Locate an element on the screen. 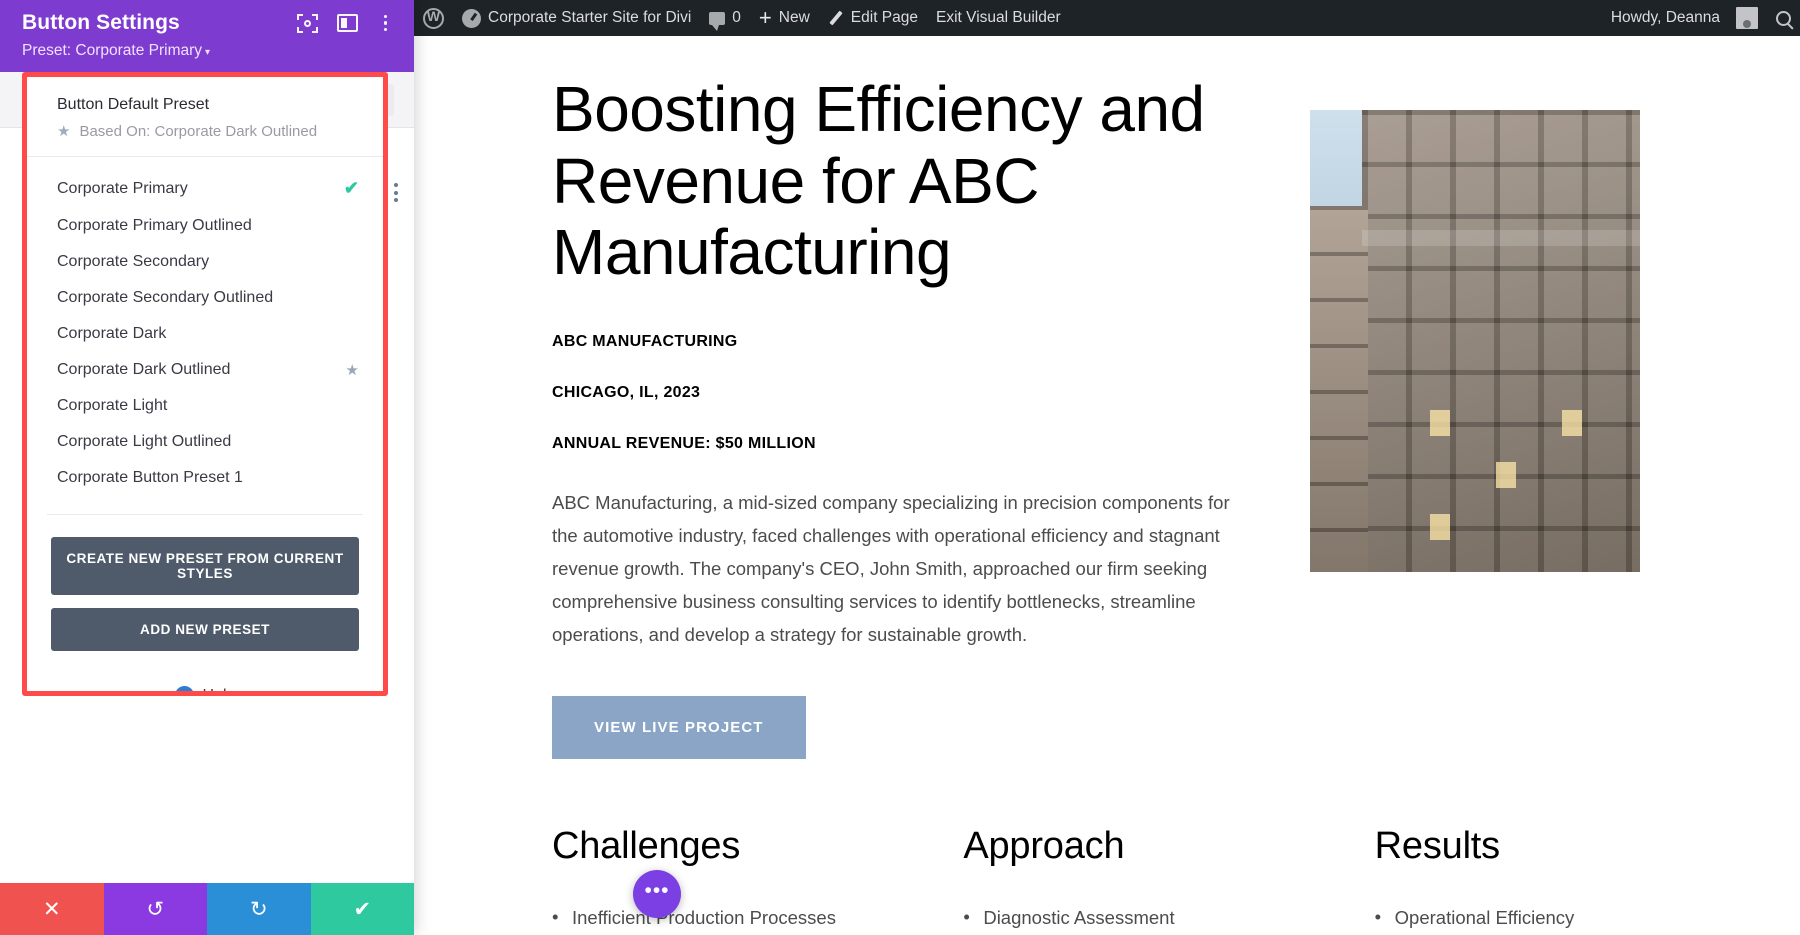  meta-company: ABC MANUFACTURING is located at coordinates (645, 342).